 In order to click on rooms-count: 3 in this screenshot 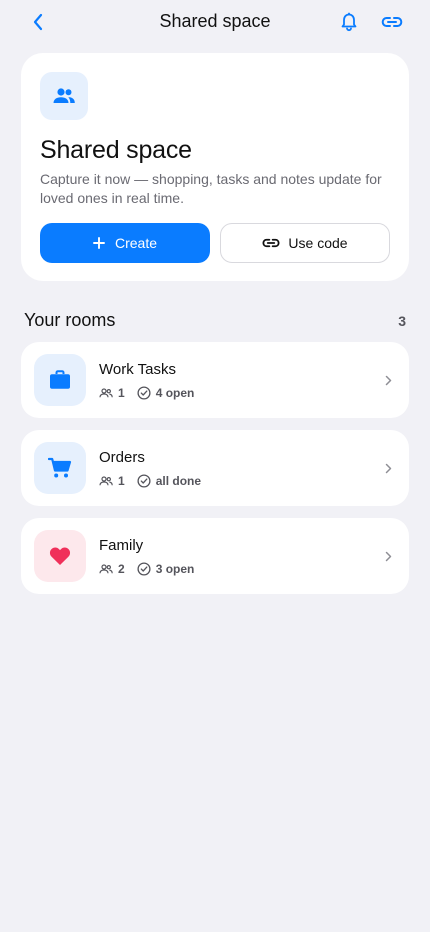, I will do `click(402, 321)`.